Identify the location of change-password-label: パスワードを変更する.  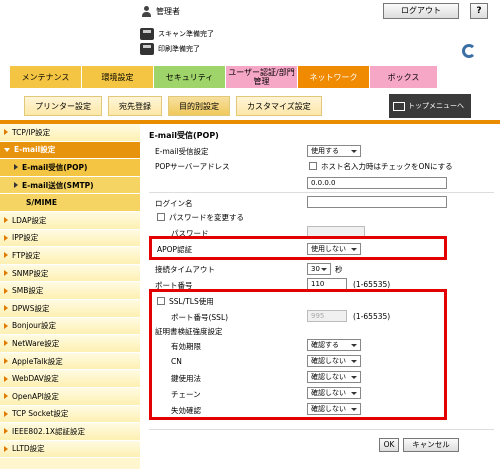
(206, 217).